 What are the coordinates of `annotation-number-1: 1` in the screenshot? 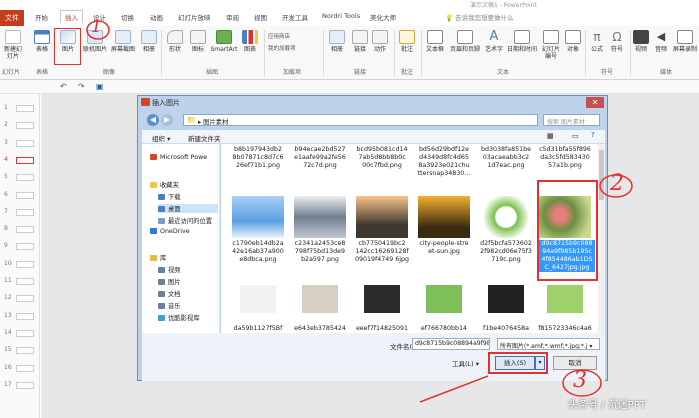 It's located at (96, 27).